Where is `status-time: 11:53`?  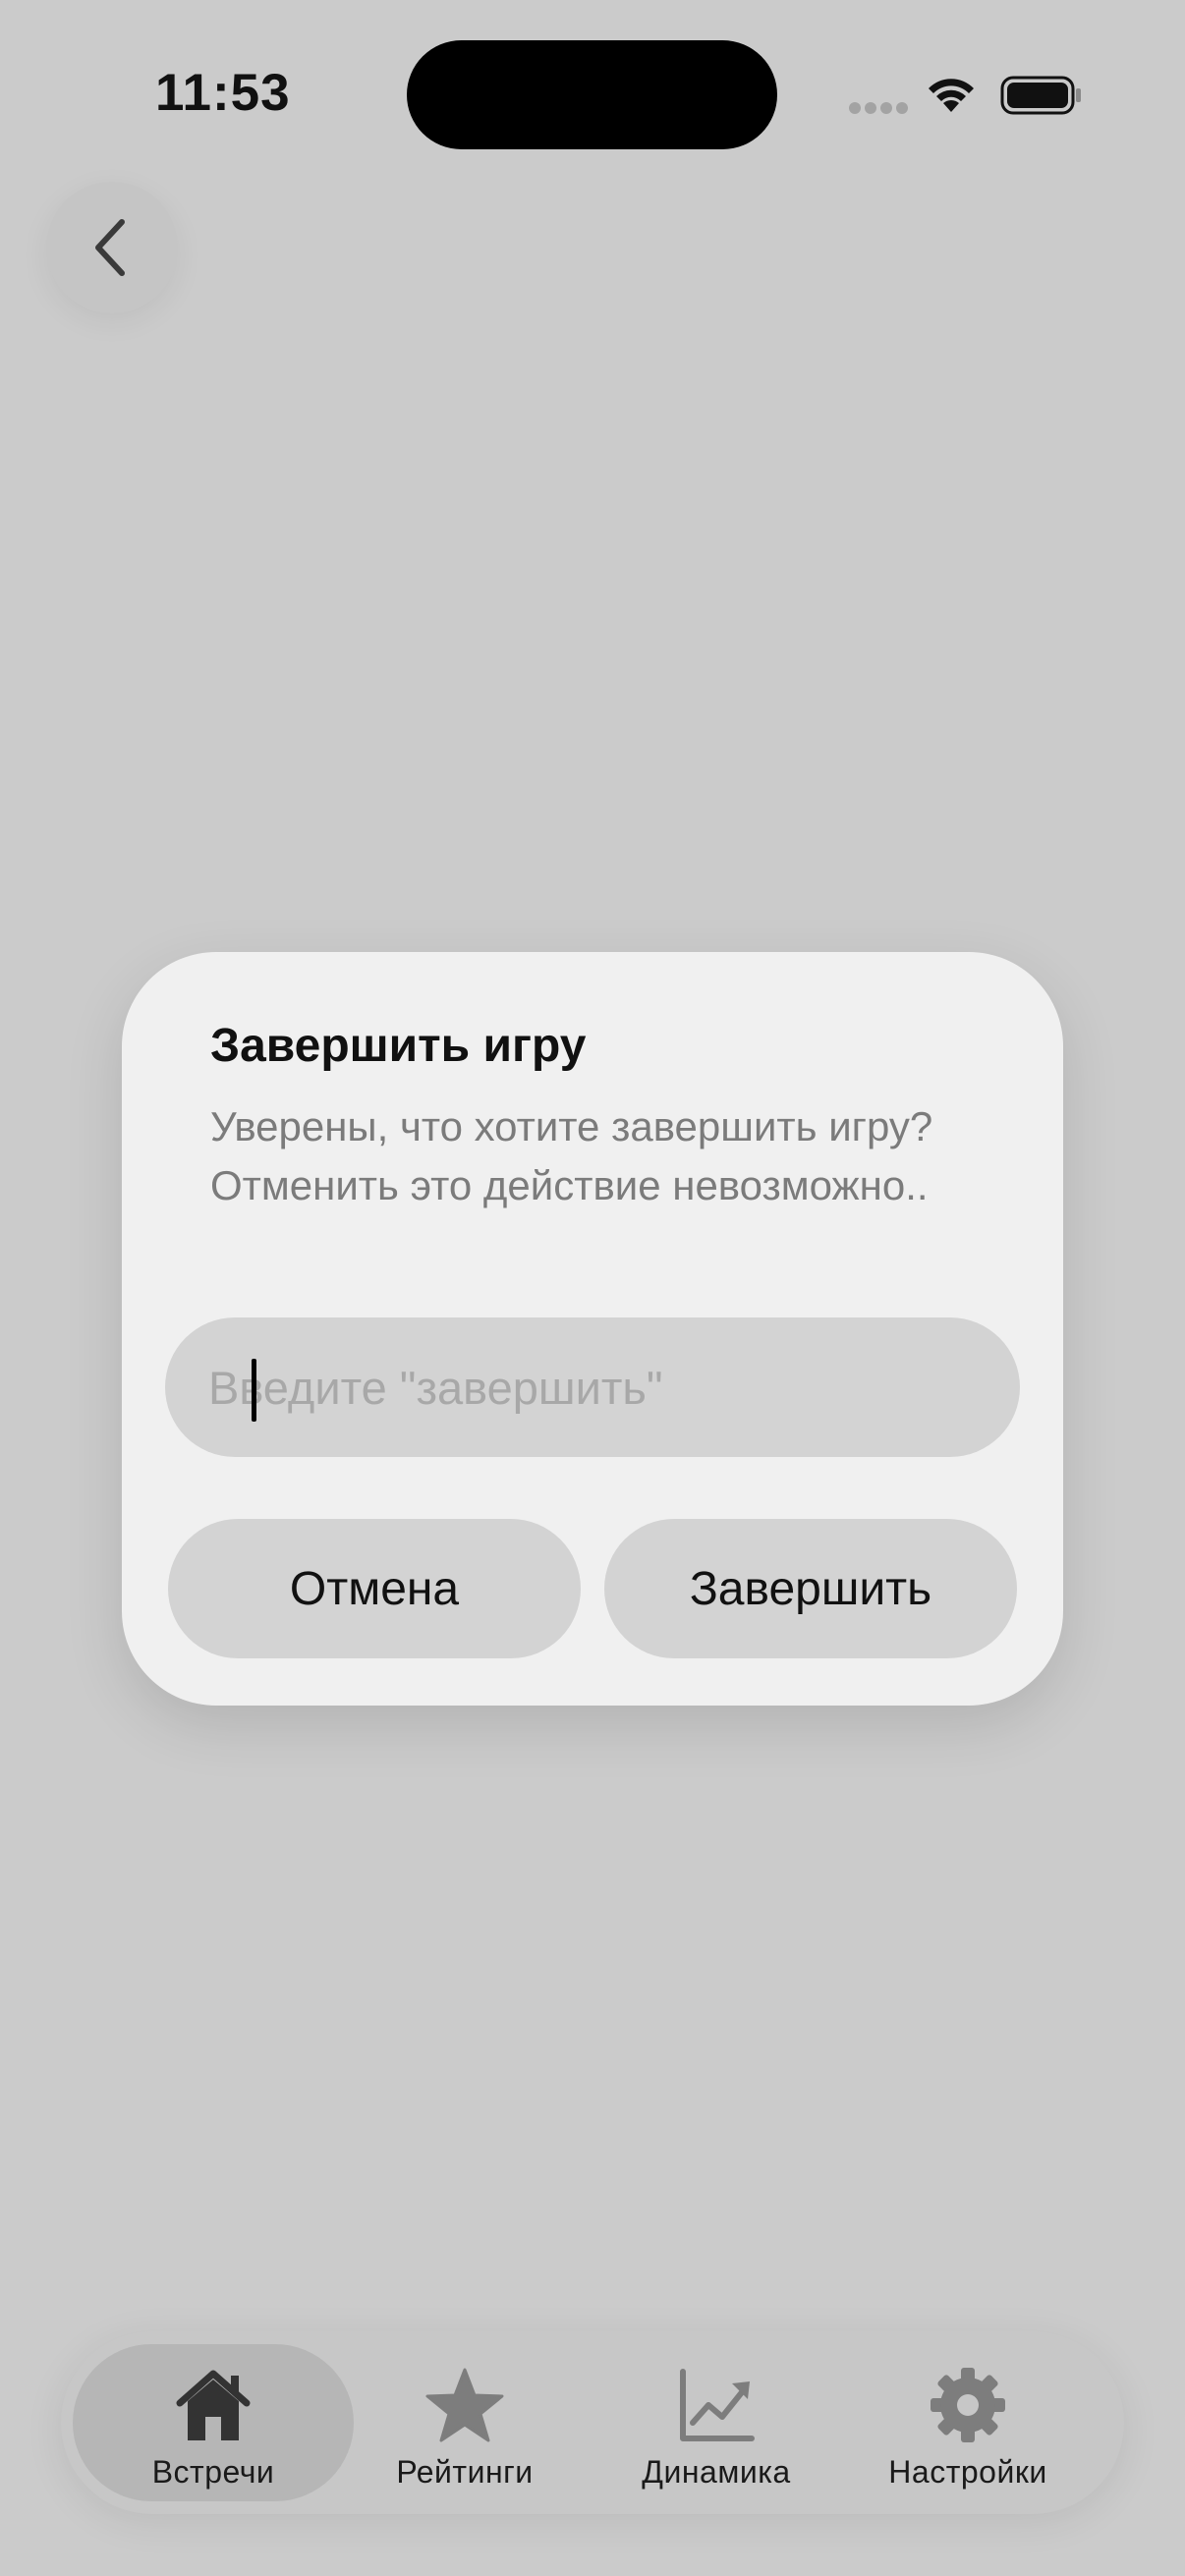
status-time: 11:53 is located at coordinates (223, 93).